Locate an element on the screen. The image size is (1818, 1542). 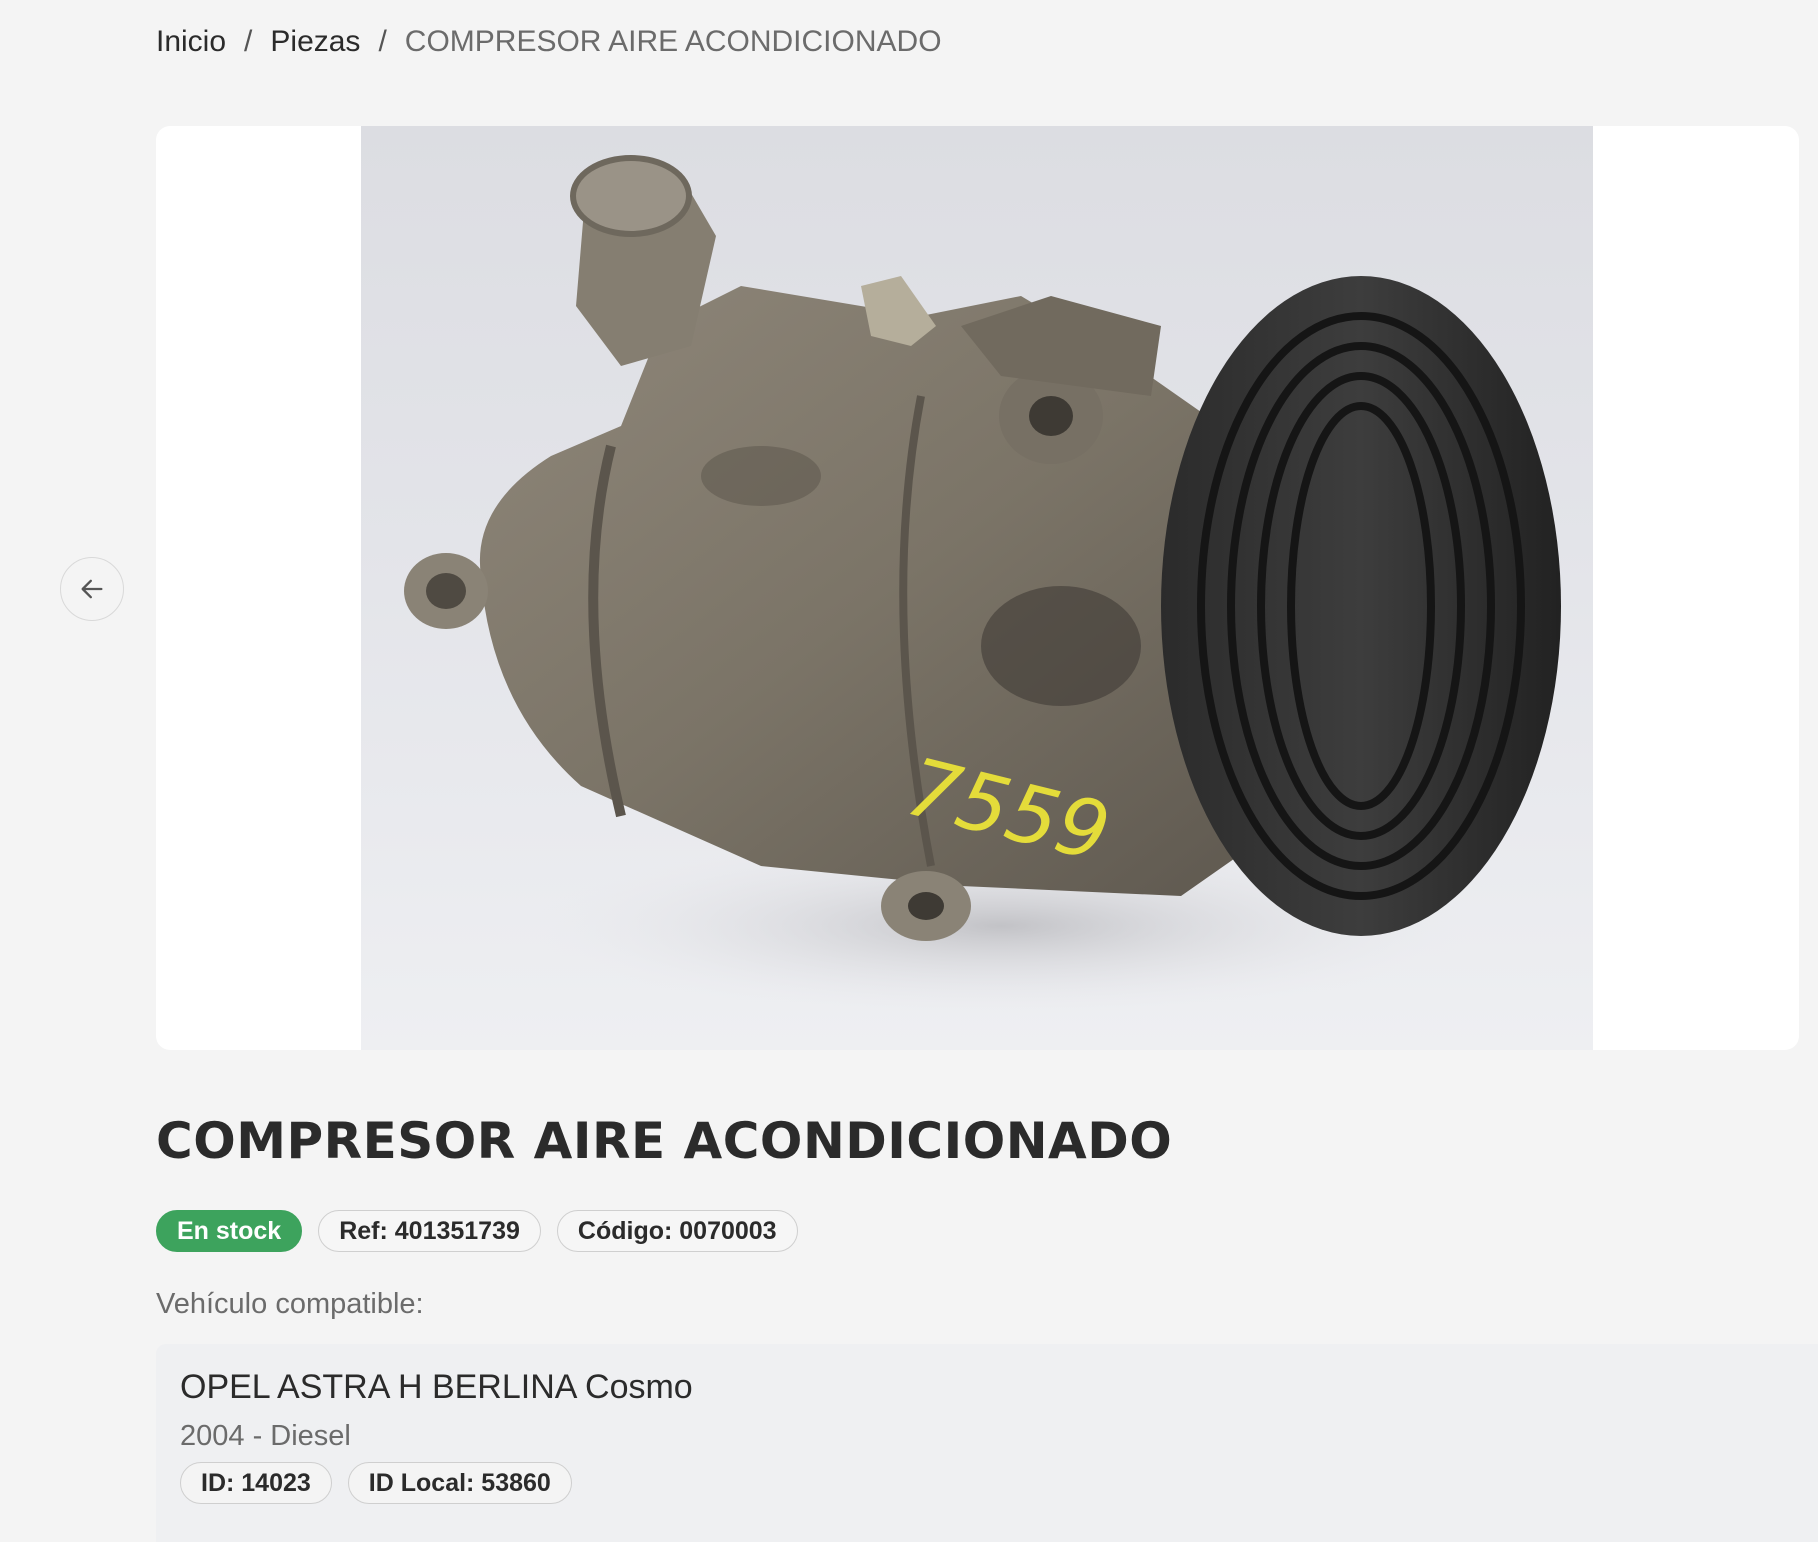
vehicle-badges: ID: 14023 ID Local: 53860 is located at coordinates (376, 1483).